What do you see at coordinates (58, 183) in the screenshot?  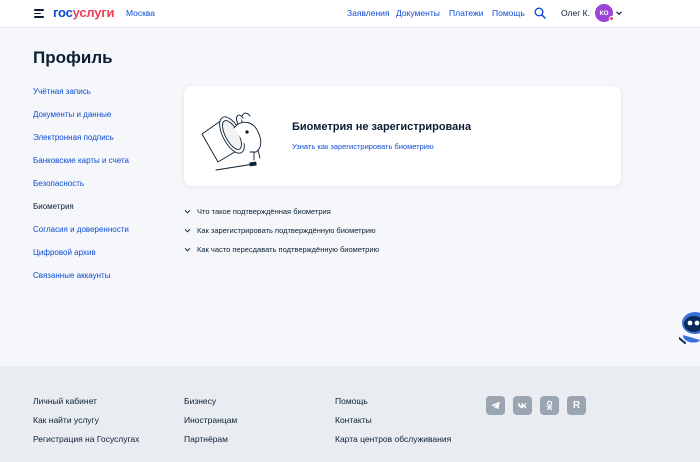 I see `sidebar-item-security: Безопасность` at bounding box center [58, 183].